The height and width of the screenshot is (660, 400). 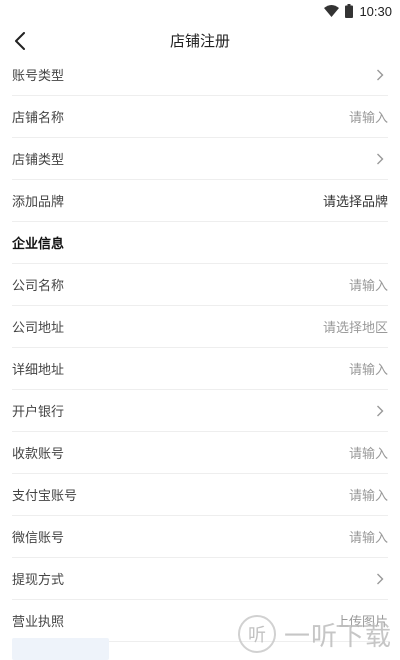 What do you see at coordinates (355, 326) in the screenshot?
I see `region-select: 请选择地区` at bounding box center [355, 326].